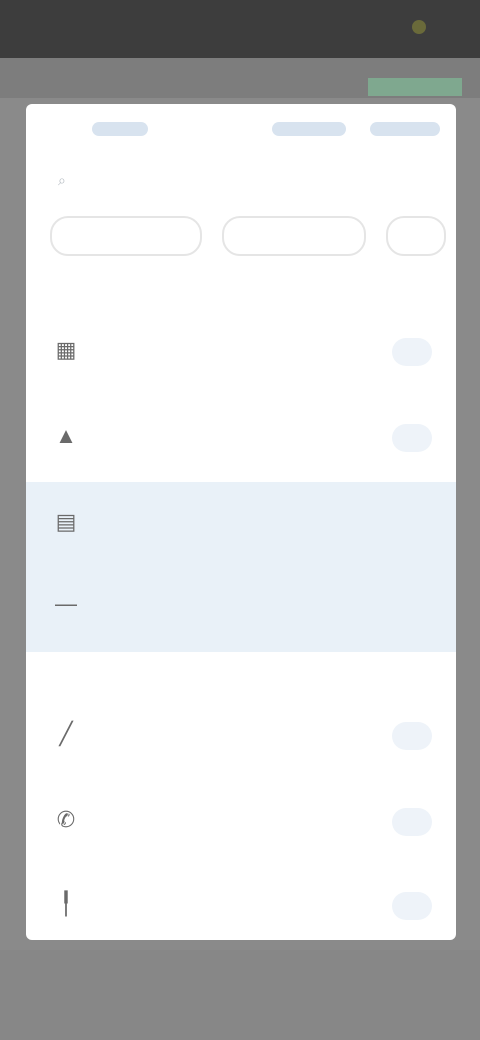  I want to click on list-item: ✆, so click(241, 826).